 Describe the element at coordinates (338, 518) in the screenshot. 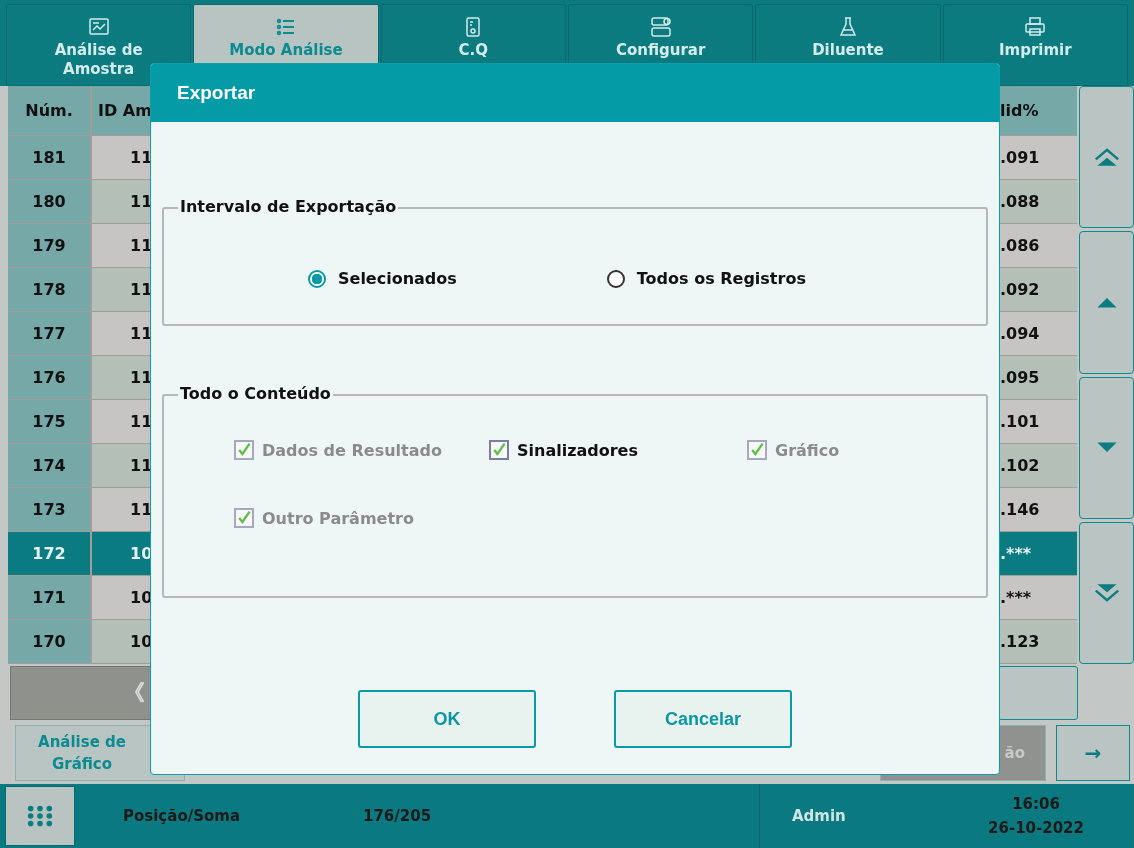

I see `checkbox-label: Outro Parâmetro` at that location.